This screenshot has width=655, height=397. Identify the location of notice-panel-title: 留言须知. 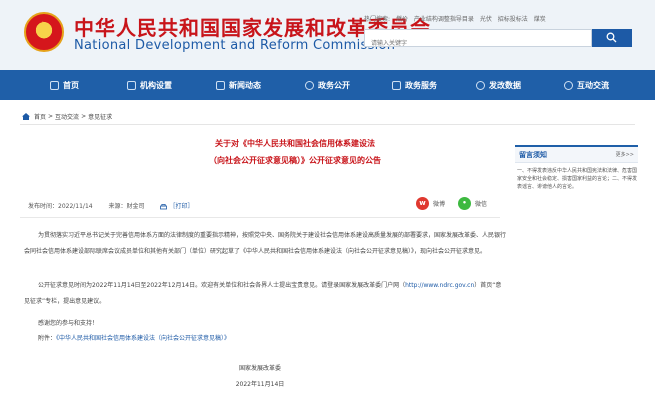
(533, 155).